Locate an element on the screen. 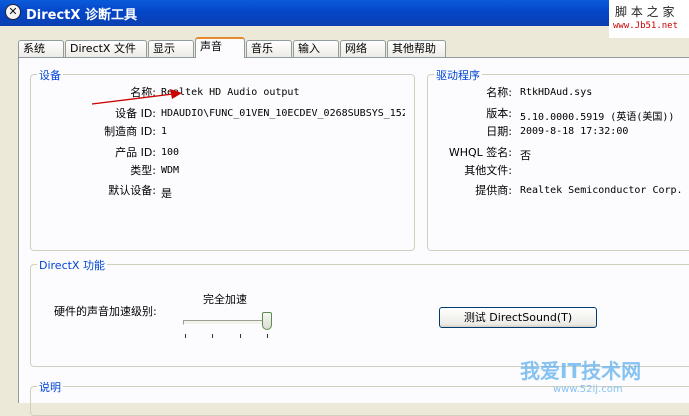 The width and height of the screenshot is (689, 416). watermark-logo-url: www.52ij.com is located at coordinates (588, 389).